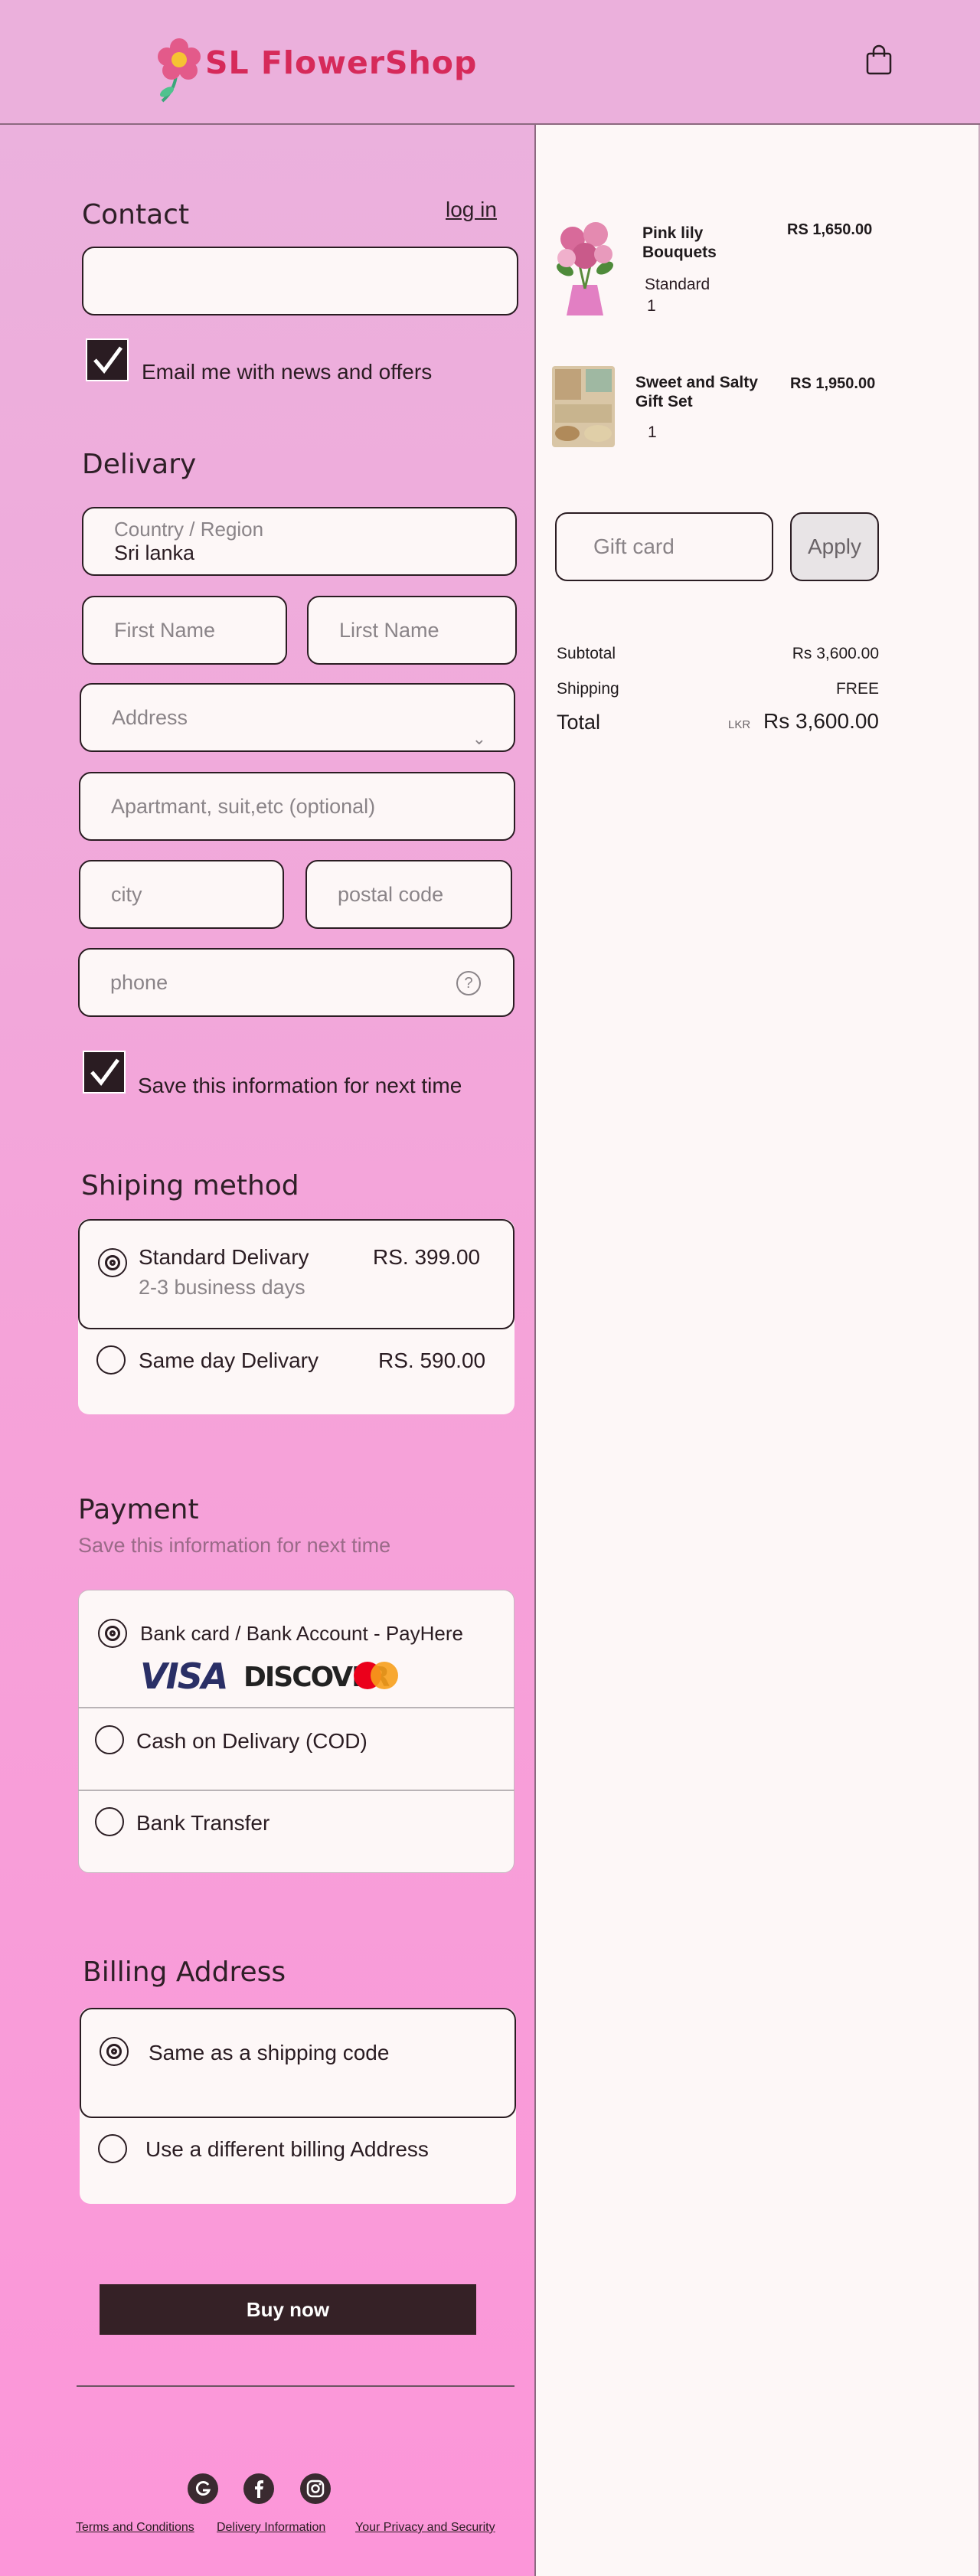 The width and height of the screenshot is (980, 2576). What do you see at coordinates (107, 359) in the screenshot?
I see `newsletter-checkbox` at bounding box center [107, 359].